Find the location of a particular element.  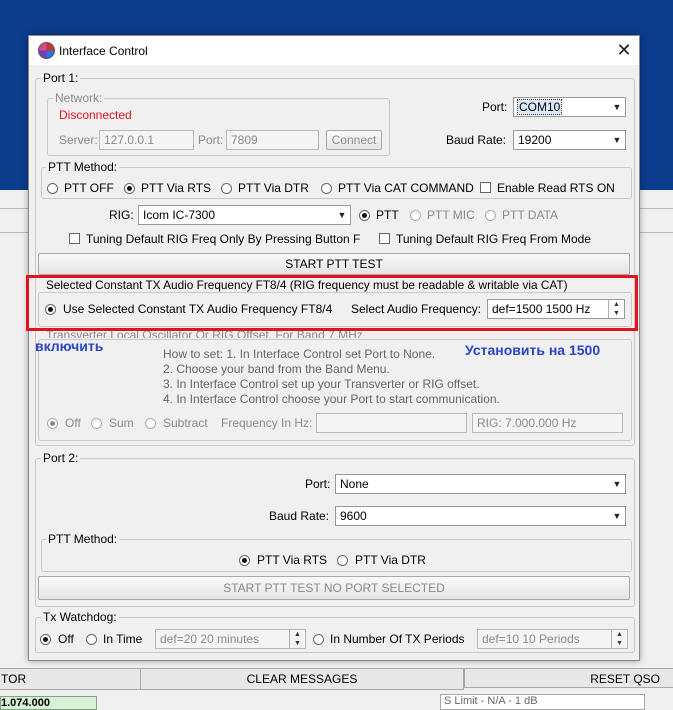

ptt-rts-radio is located at coordinates (129, 188).